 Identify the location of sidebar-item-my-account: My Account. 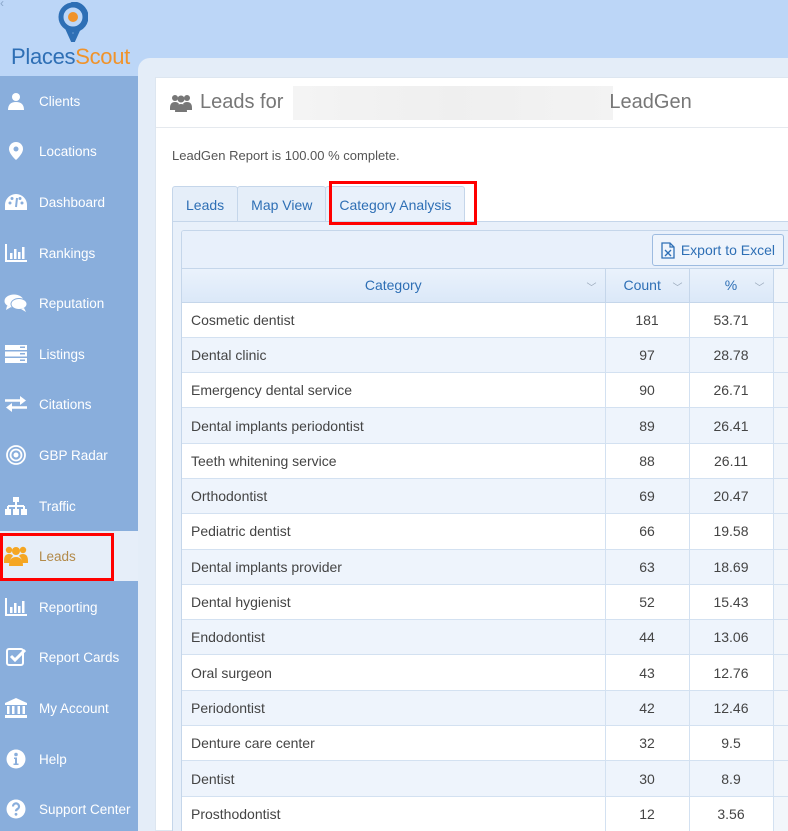
(69, 708).